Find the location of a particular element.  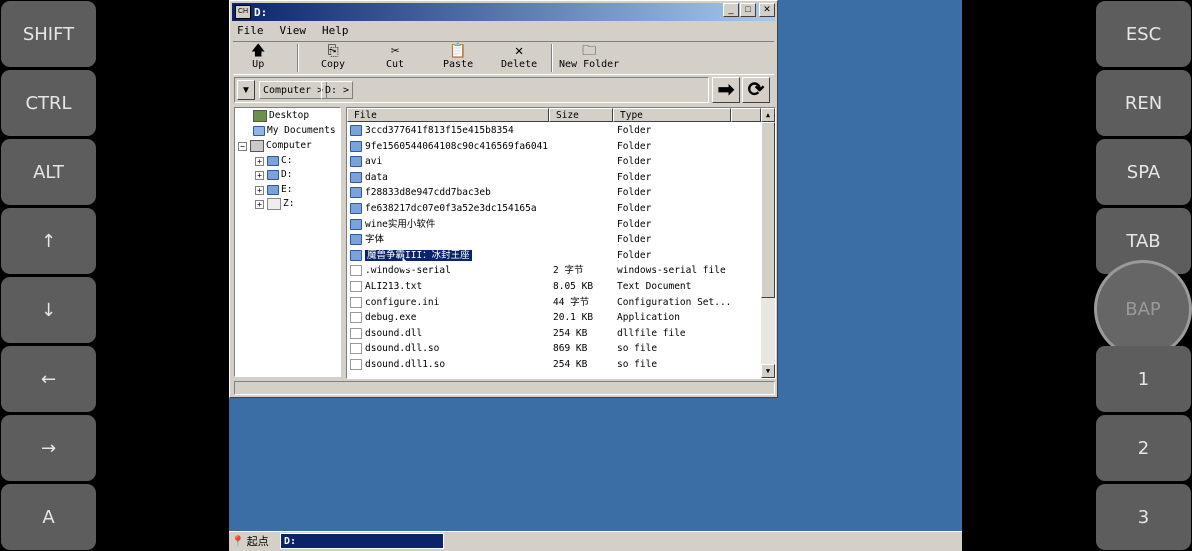

go-arrow-icon: ➡ is located at coordinates (726, 90).